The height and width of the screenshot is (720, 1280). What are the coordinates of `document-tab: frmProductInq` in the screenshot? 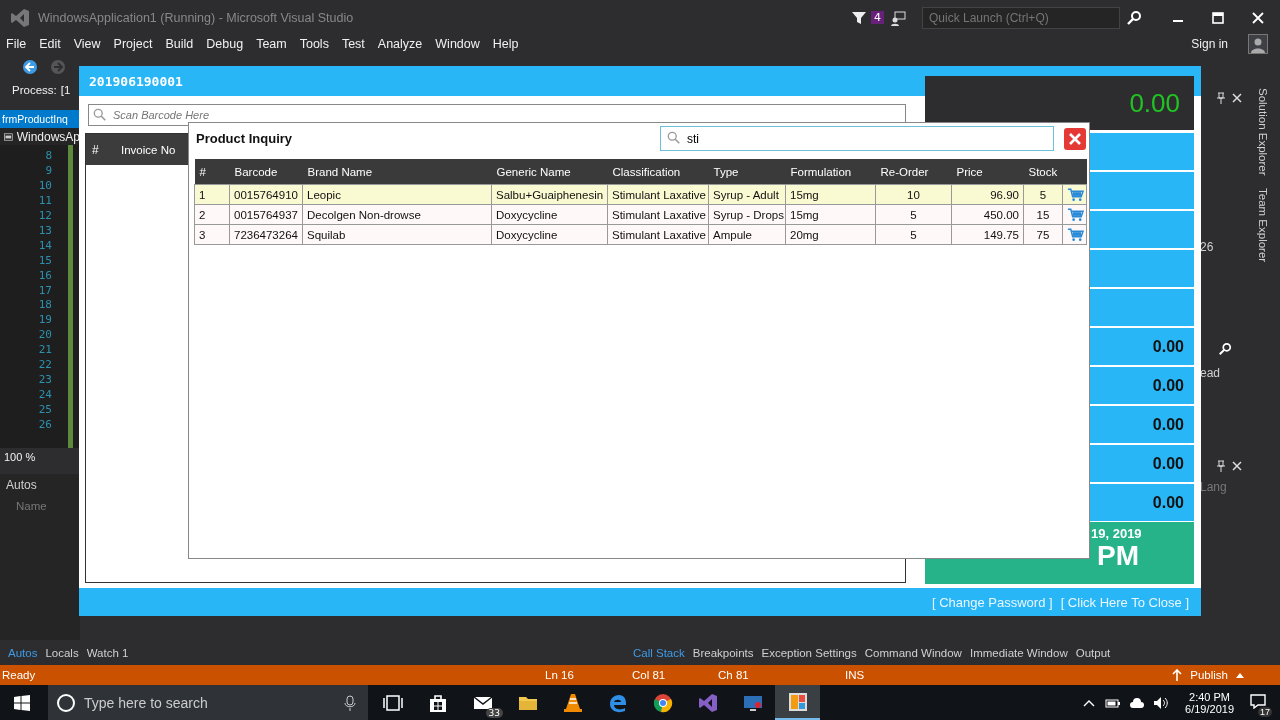 It's located at (40, 118).